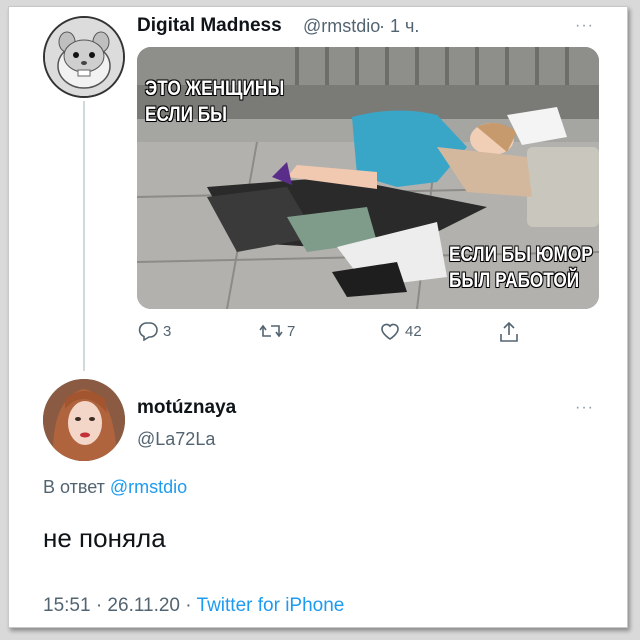  I want to click on retweet-icon, so click(271, 331).